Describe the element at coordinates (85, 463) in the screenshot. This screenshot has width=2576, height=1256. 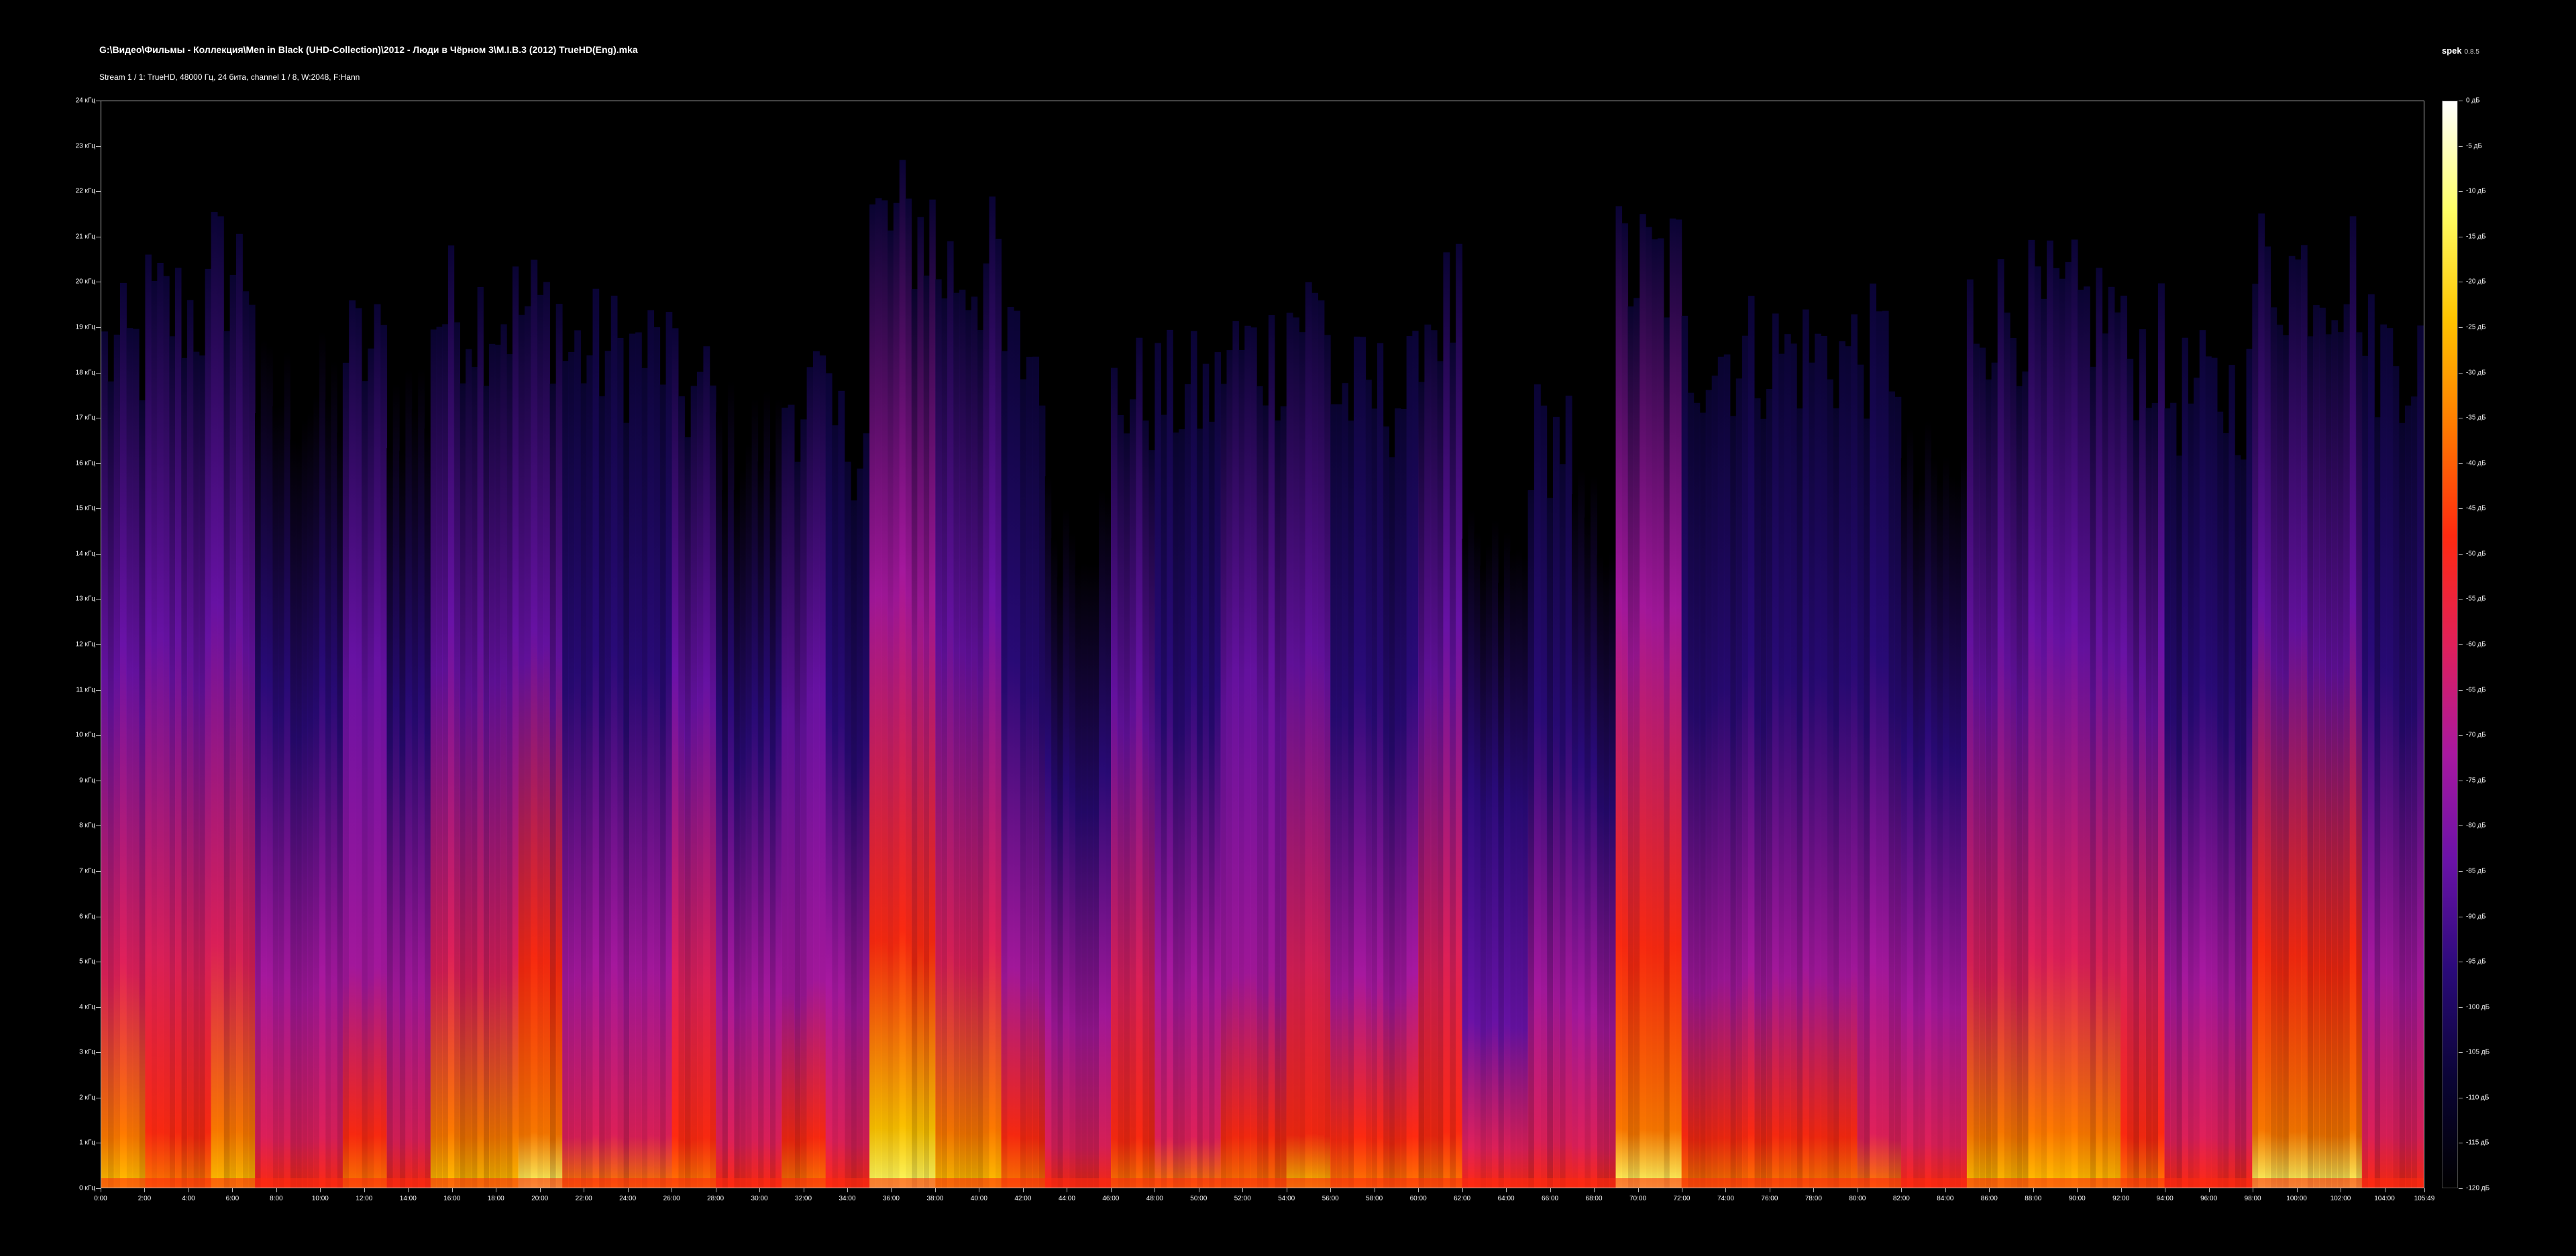
I see `freq-tick-label: 16 кГц` at that location.